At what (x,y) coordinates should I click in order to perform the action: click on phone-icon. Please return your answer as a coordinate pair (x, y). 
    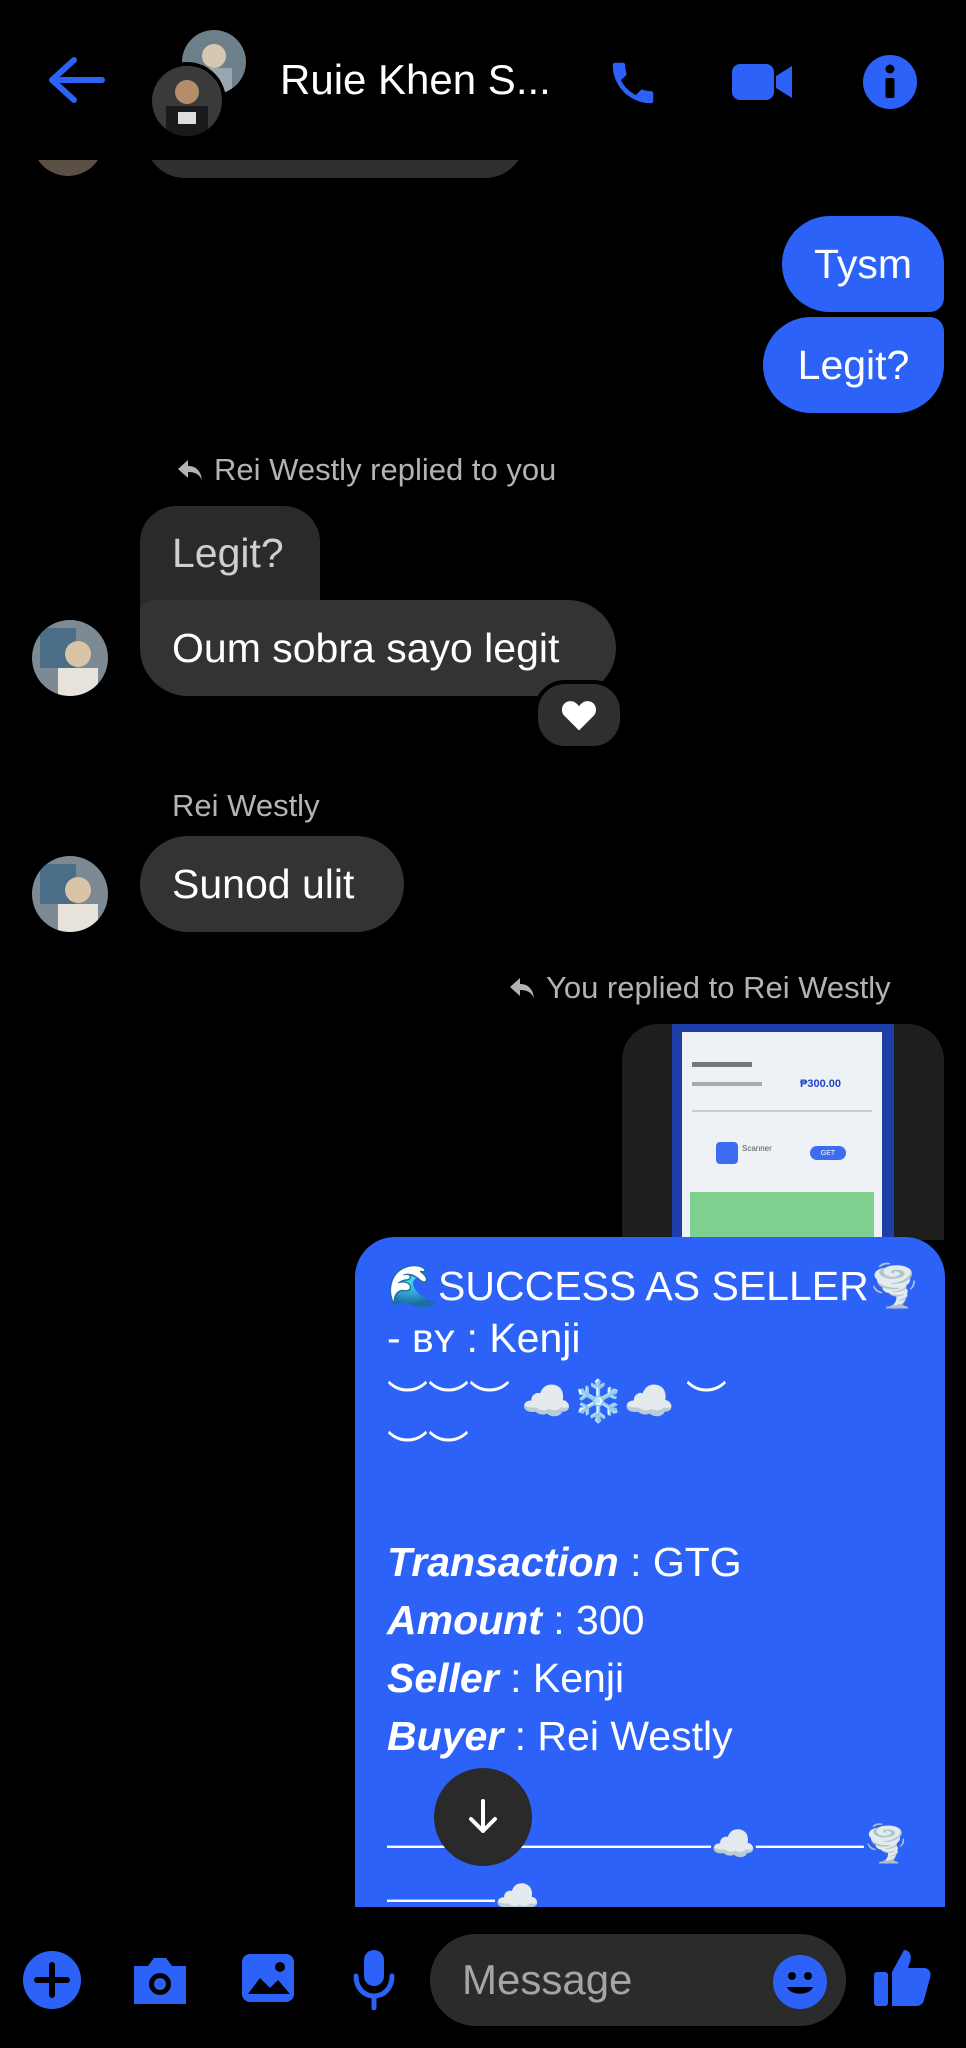
    Looking at the image, I should click on (633, 83).